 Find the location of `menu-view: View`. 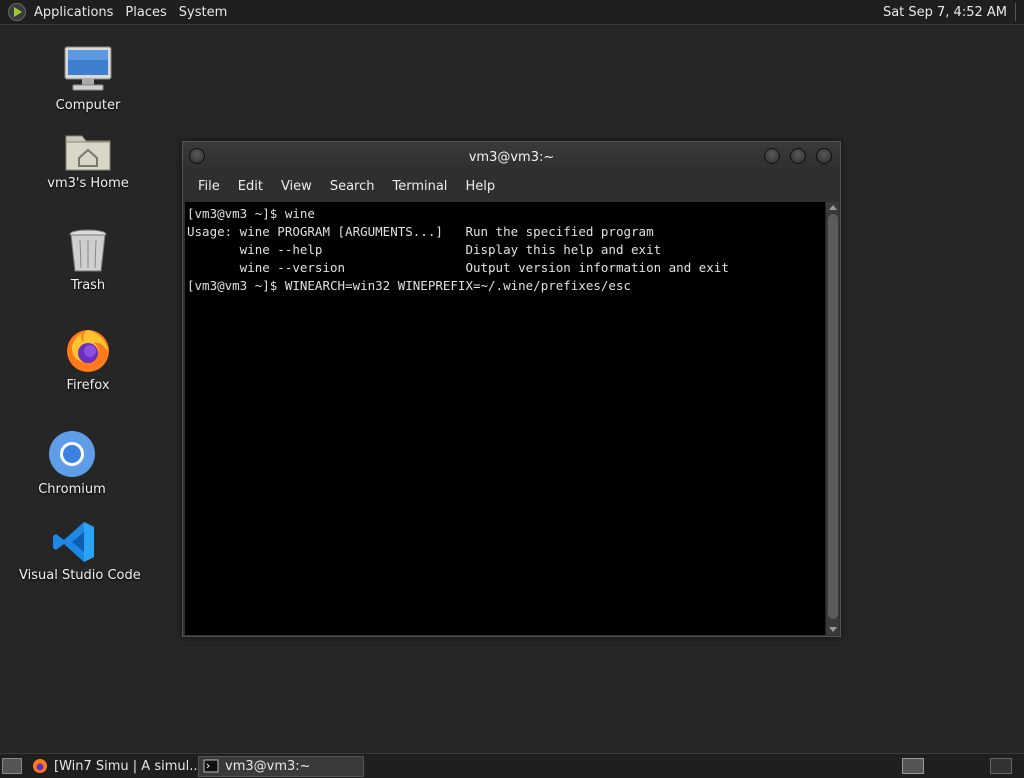

menu-view: View is located at coordinates (296, 186).